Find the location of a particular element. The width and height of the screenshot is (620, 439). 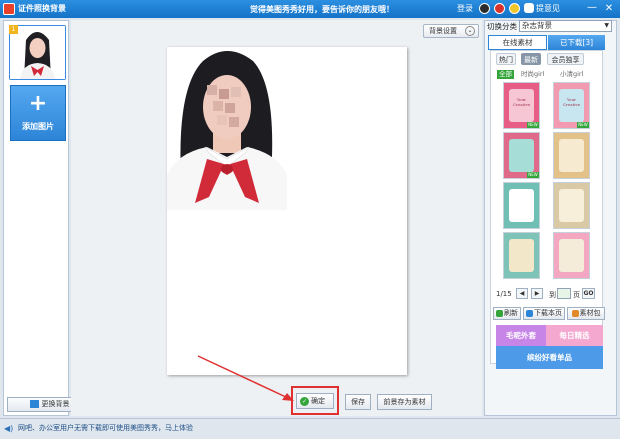

refresh-button: 刷新 is located at coordinates (507, 313).